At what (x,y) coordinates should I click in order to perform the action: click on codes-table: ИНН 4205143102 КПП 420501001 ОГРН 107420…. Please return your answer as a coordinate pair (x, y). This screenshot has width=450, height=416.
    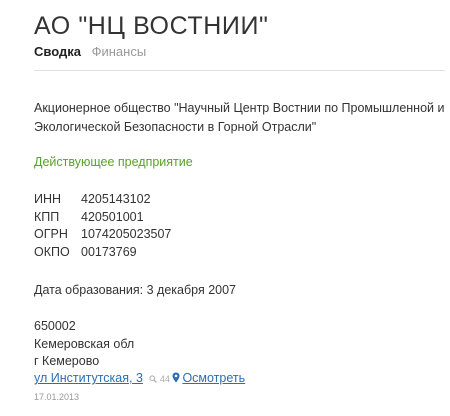
    Looking at the image, I should click on (102, 226).